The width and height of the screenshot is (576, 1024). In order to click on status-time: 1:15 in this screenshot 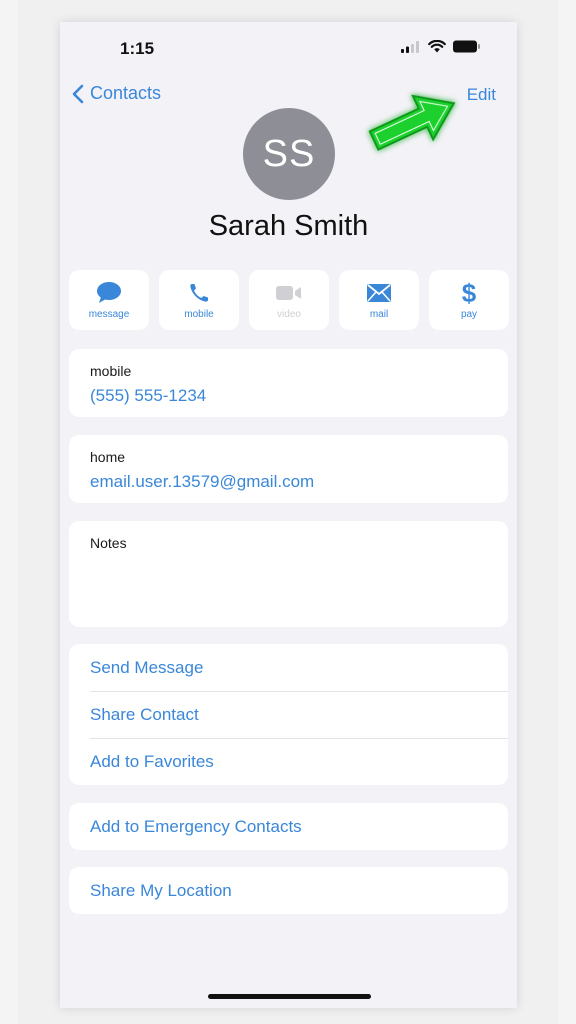, I will do `click(137, 48)`.